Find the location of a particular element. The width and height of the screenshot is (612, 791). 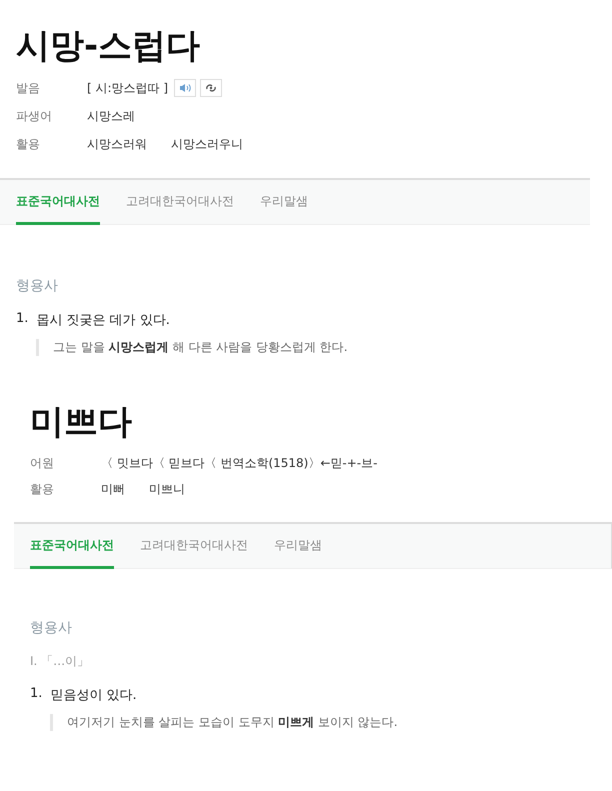

info-value: 시망스러워 is located at coordinates (117, 144).